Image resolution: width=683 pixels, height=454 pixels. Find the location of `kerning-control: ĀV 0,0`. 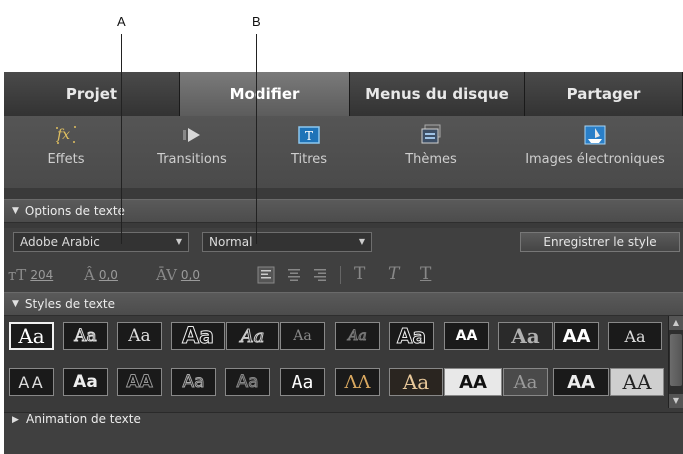

kerning-control: ĀV 0,0 is located at coordinates (178, 275).